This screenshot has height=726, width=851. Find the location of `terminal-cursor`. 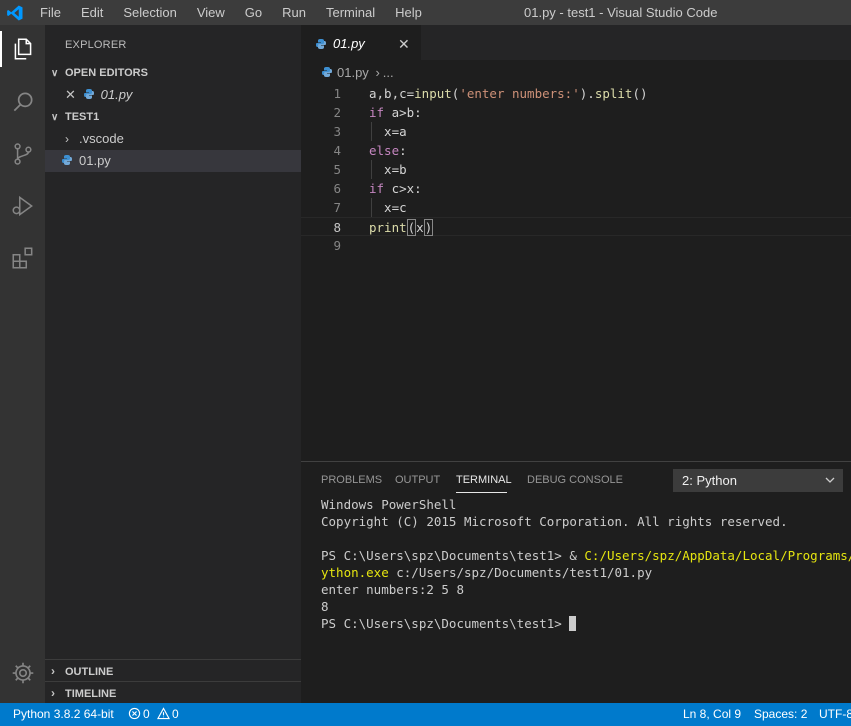

terminal-cursor is located at coordinates (573, 623).